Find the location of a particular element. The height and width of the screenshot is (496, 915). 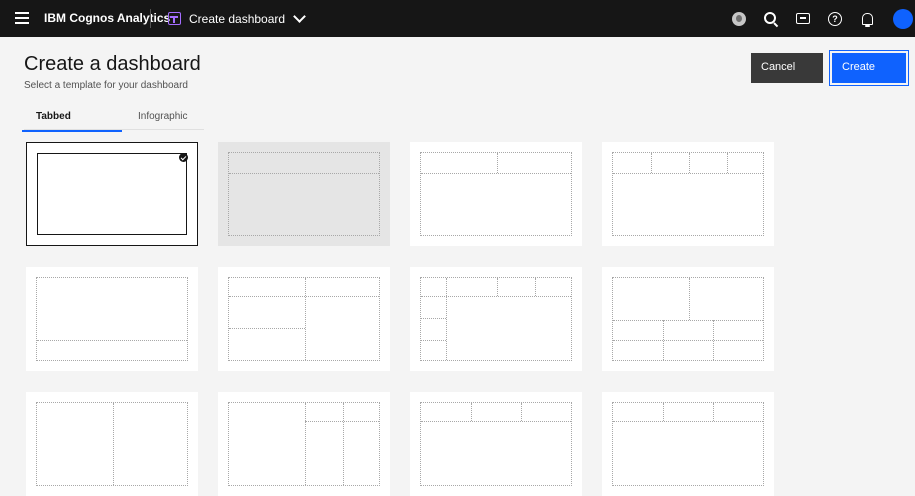

chat-button is located at coordinates (803, 18).